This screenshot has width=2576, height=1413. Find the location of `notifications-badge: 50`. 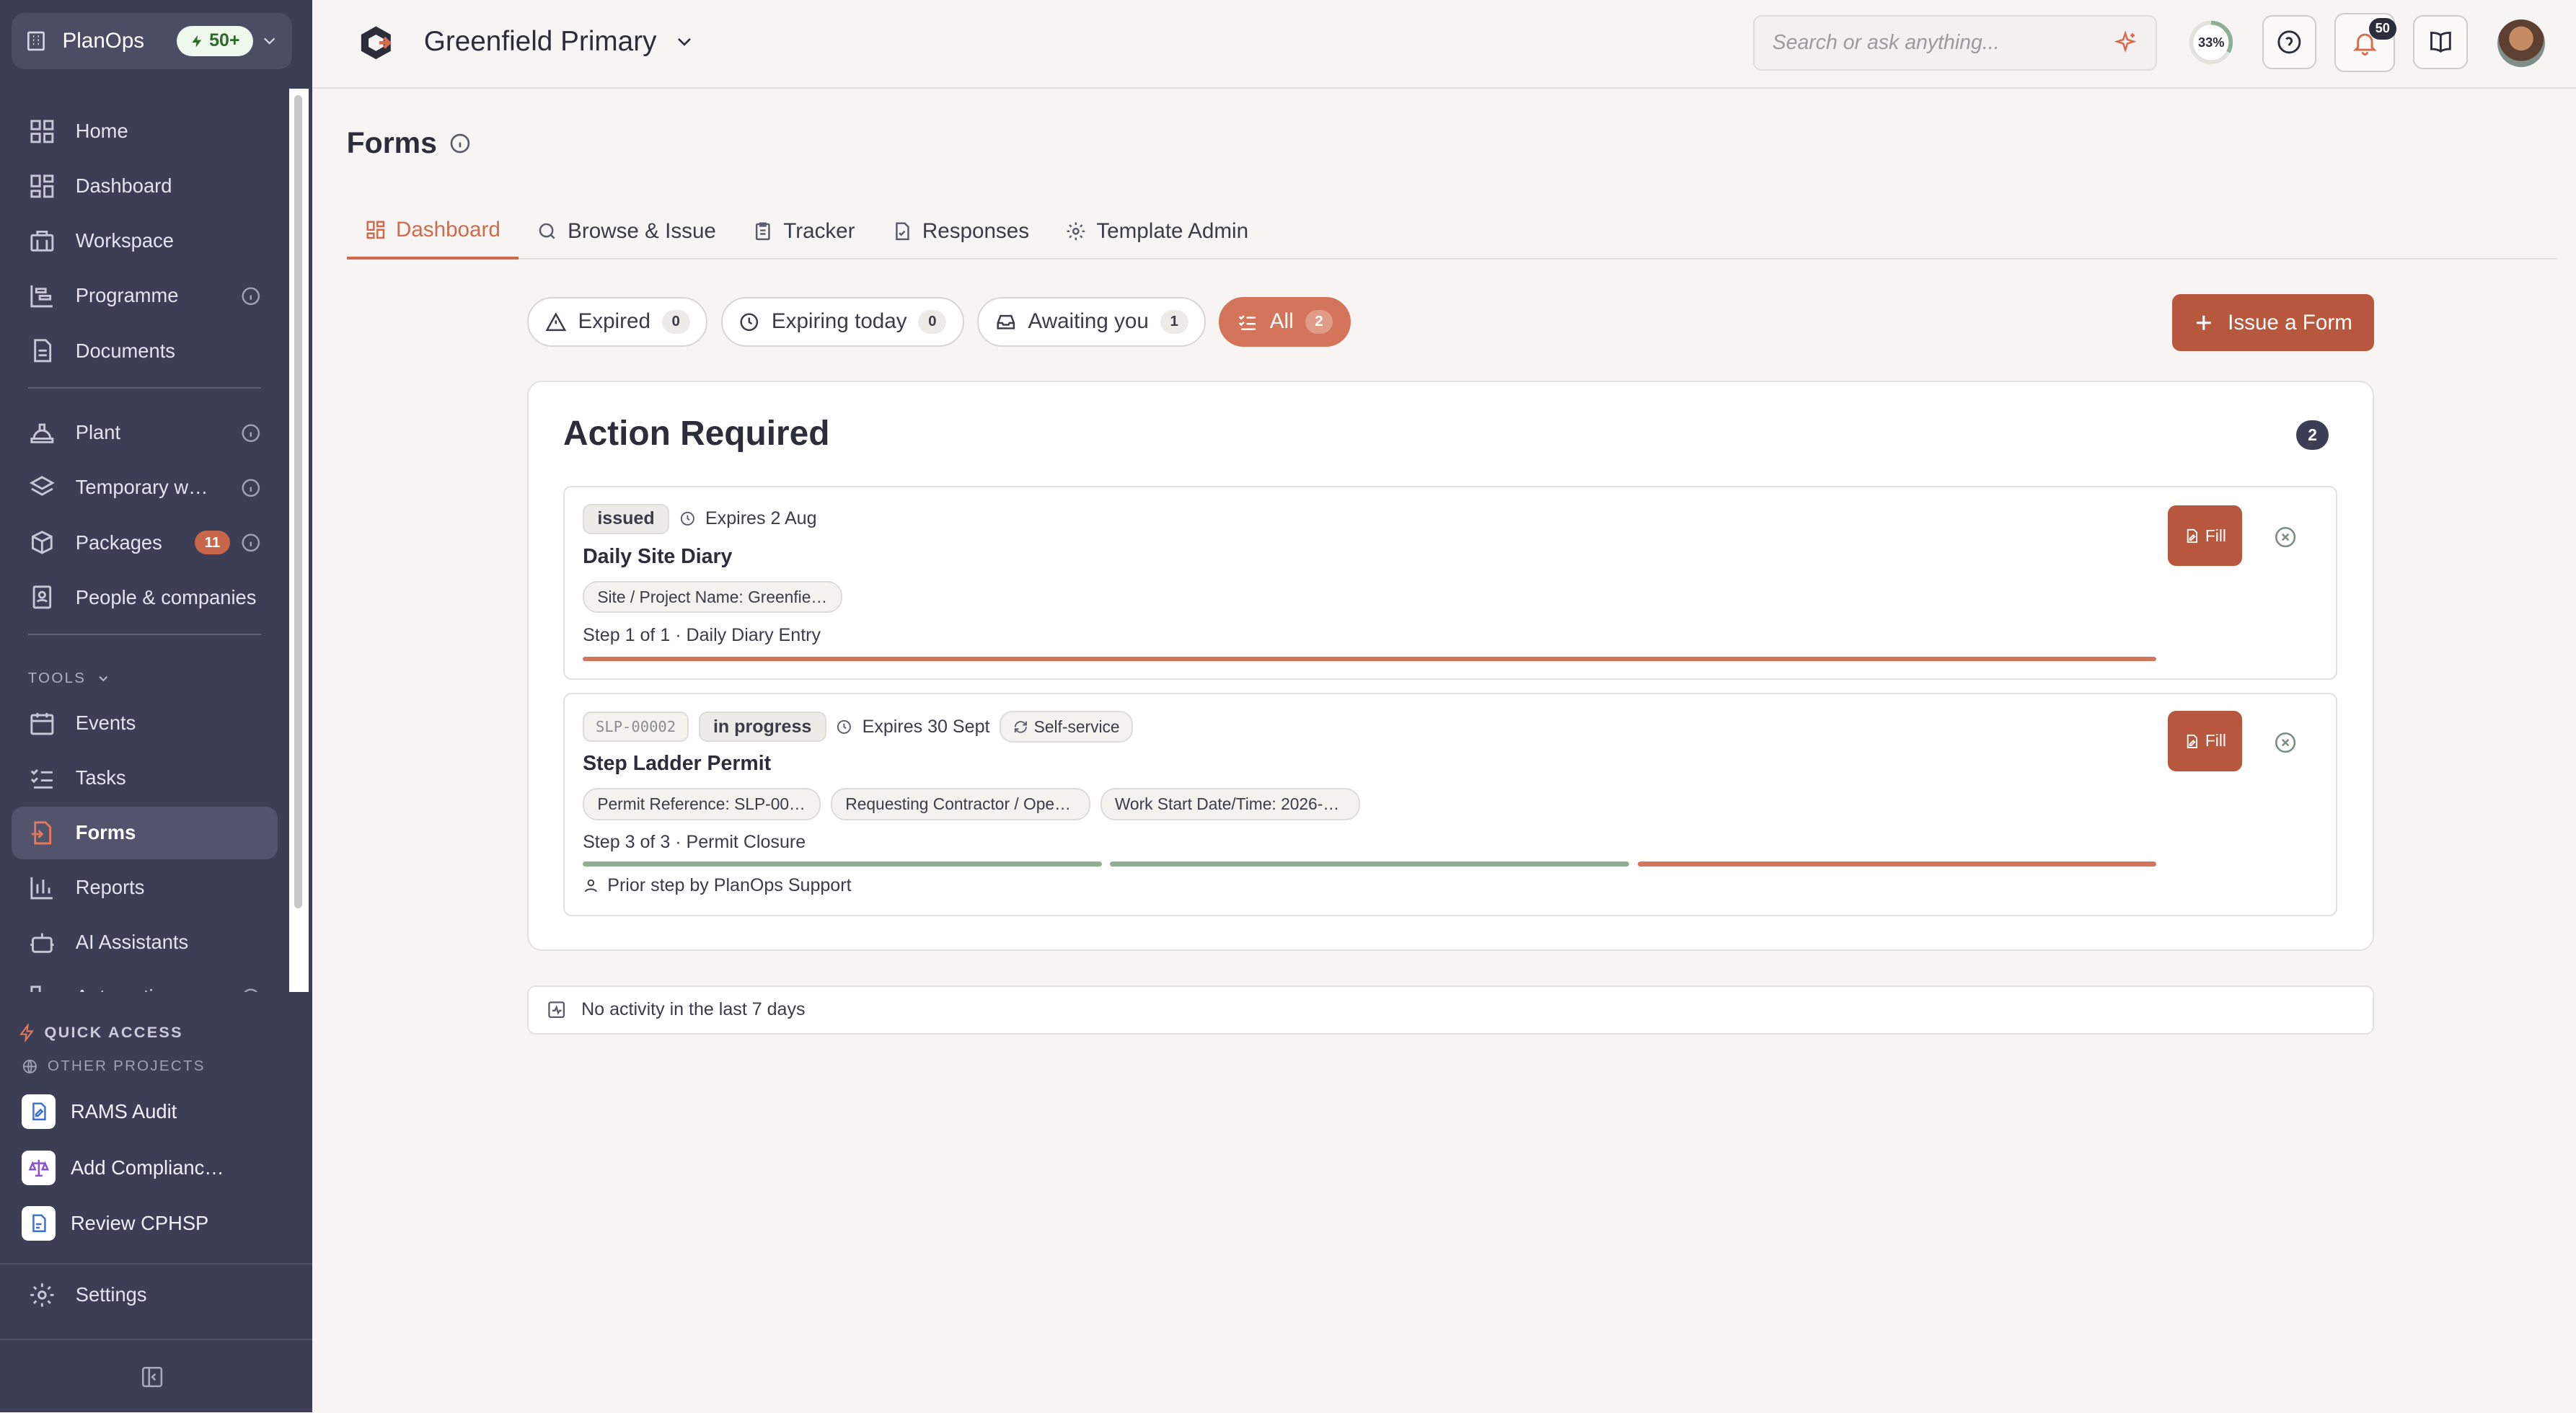

notifications-badge: 50 is located at coordinates (2382, 28).